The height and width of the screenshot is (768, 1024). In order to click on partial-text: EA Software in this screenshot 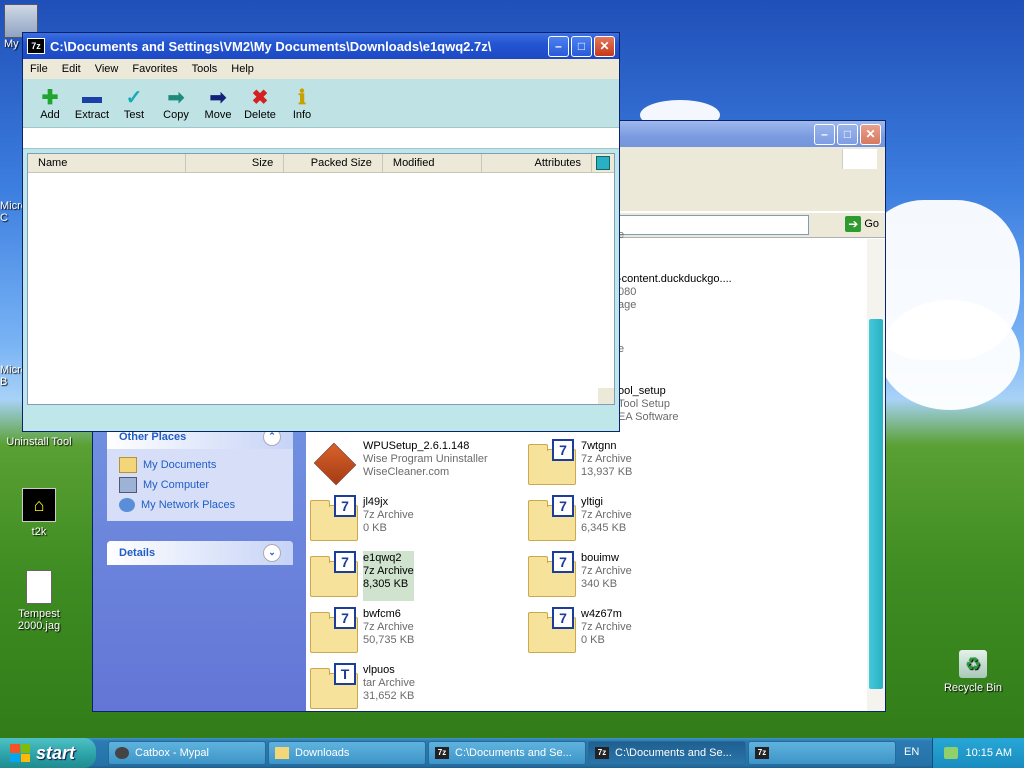, I will do `click(648, 417)`.